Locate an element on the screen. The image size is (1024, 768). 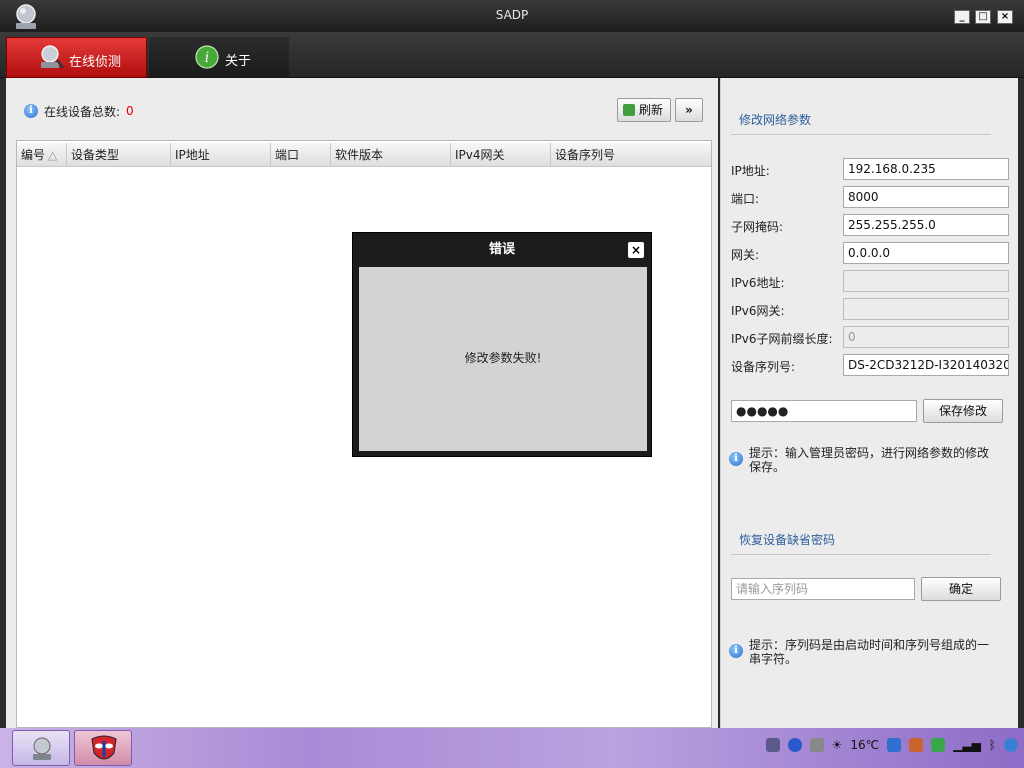
refresh-icon is located at coordinates (629, 110).